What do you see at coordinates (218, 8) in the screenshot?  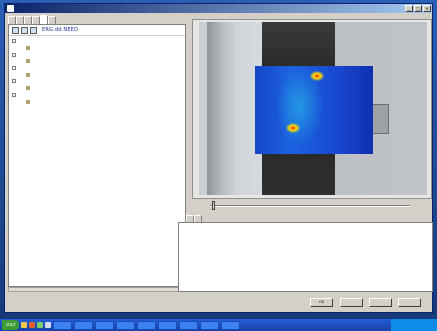 I see `title-bar: _ □ ×` at bounding box center [218, 8].